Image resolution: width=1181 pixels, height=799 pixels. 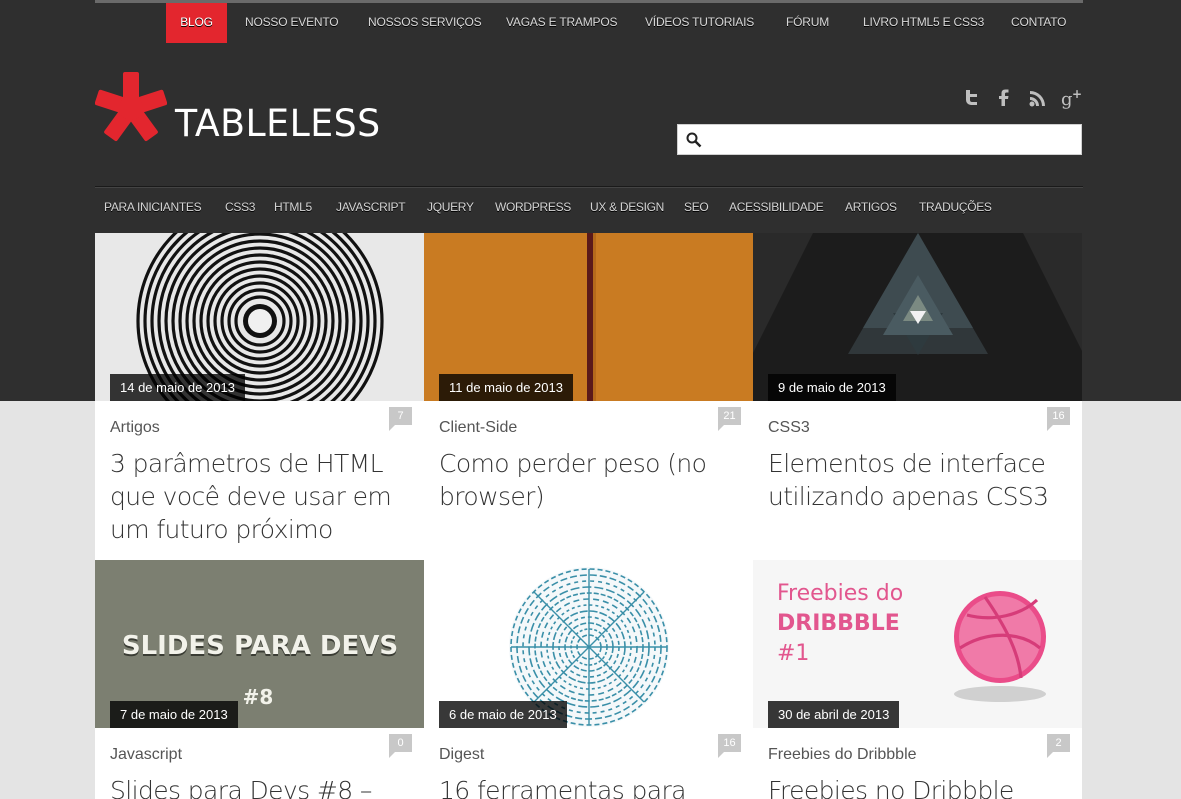 I want to click on category-para-iniciantes: Para Iniciantes, so click(x=153, y=208).